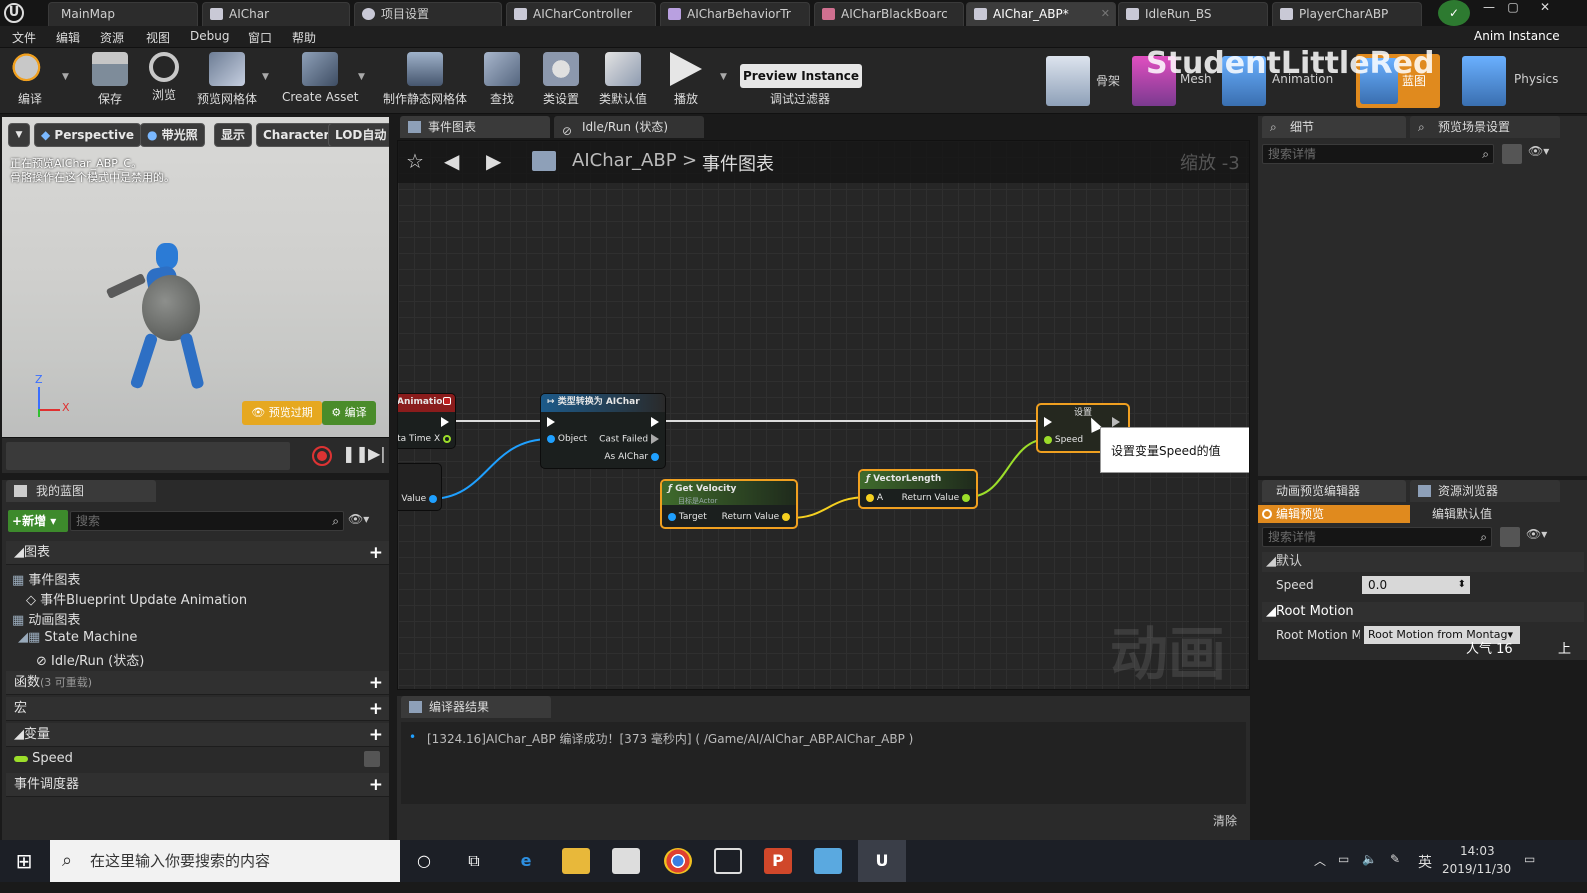 The width and height of the screenshot is (1587, 893). What do you see at coordinates (276, 14) in the screenshot?
I see `doc-tab-aichar: AIChar` at bounding box center [276, 14].